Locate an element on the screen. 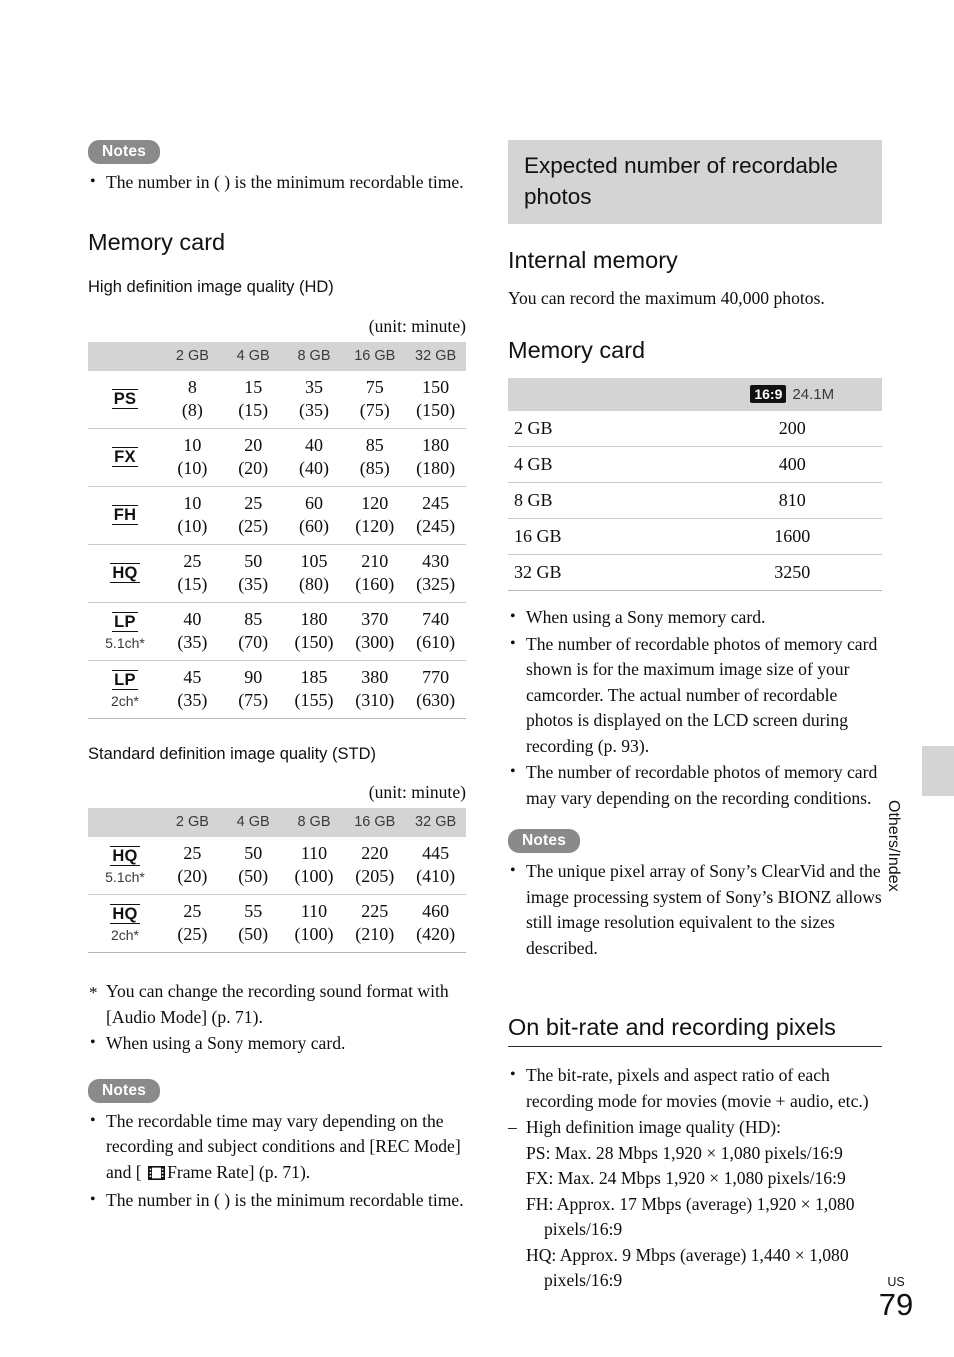 The width and height of the screenshot is (954, 1357). photos-col-imagesize: 16:9 24.1M is located at coordinates (792, 394).